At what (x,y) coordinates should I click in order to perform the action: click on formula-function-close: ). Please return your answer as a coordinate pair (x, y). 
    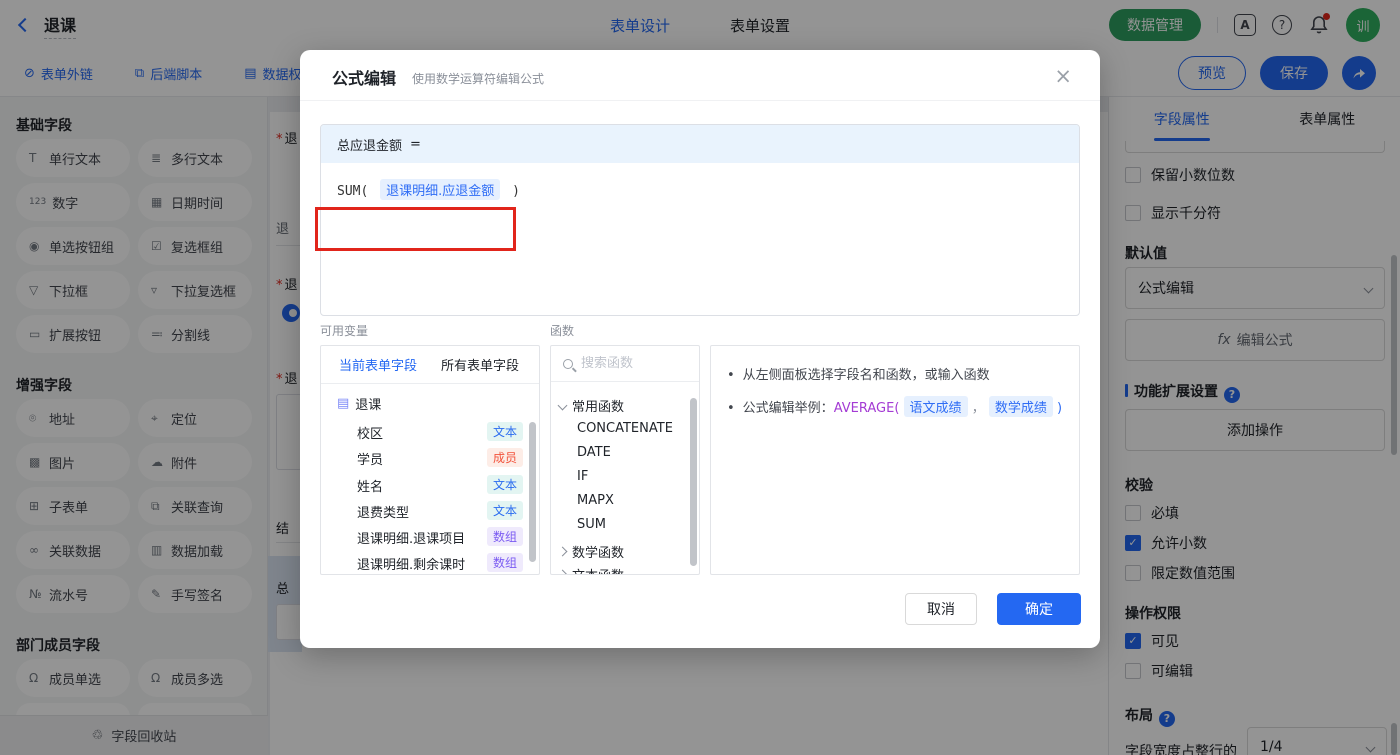
    Looking at the image, I should click on (516, 191).